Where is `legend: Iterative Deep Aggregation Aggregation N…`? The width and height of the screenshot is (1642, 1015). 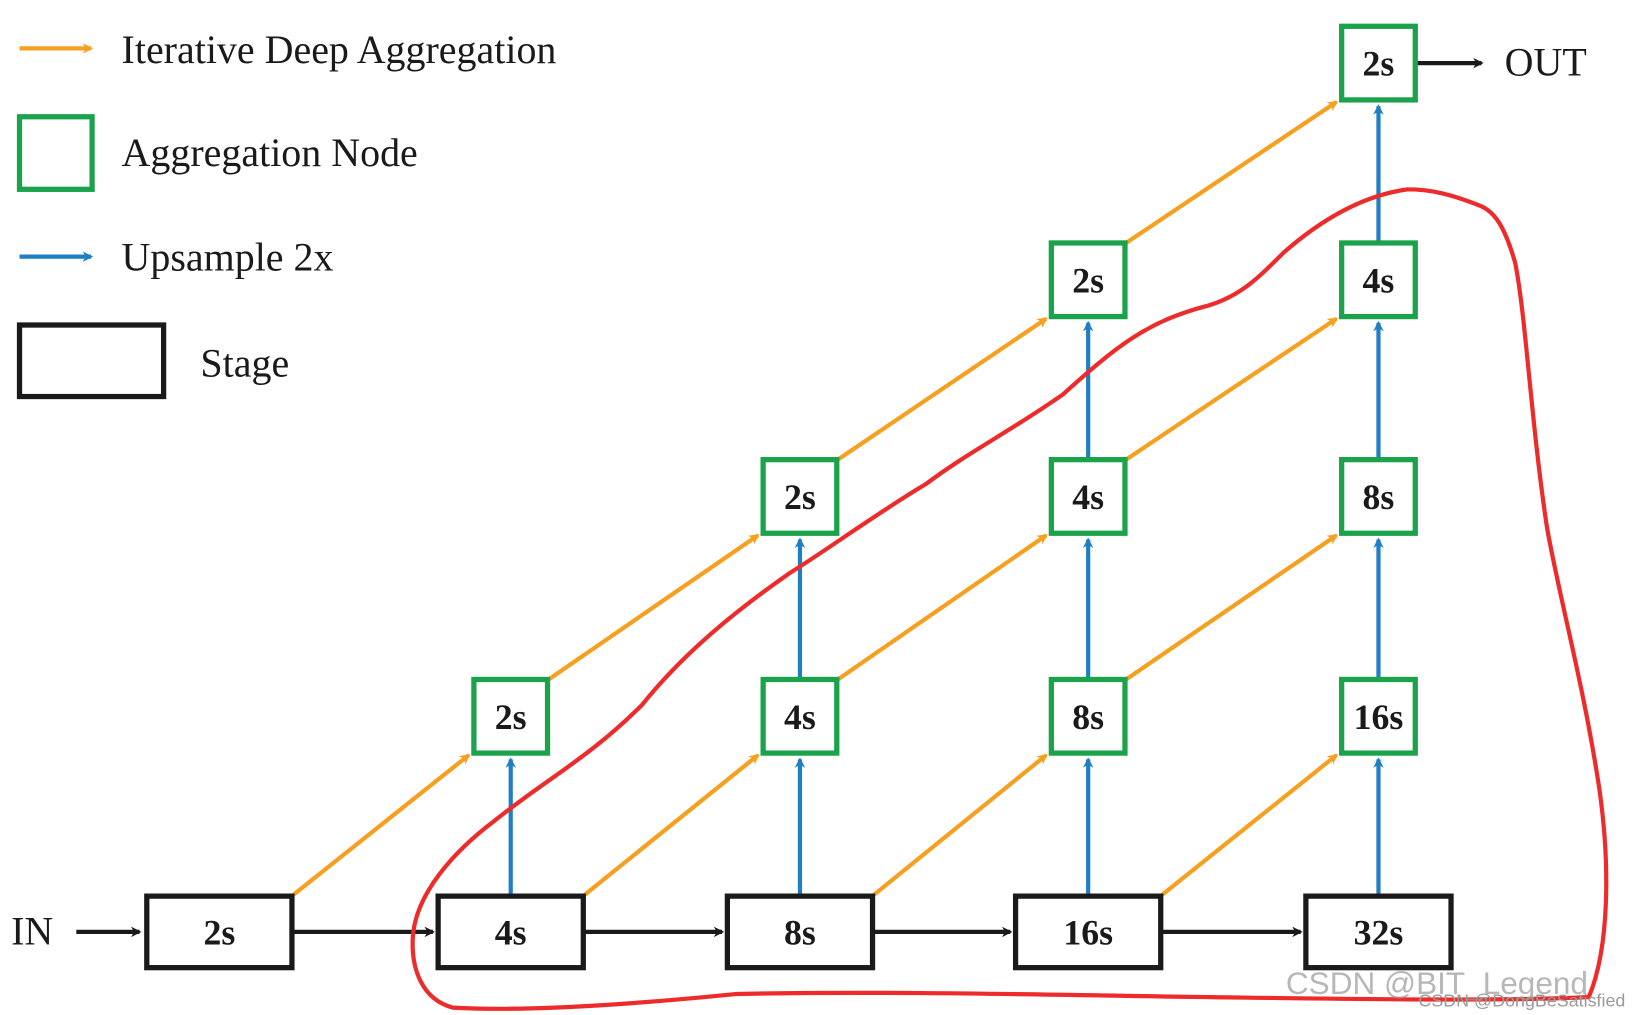 legend: Iterative Deep Aggregation Aggregation N… is located at coordinates (286, 213).